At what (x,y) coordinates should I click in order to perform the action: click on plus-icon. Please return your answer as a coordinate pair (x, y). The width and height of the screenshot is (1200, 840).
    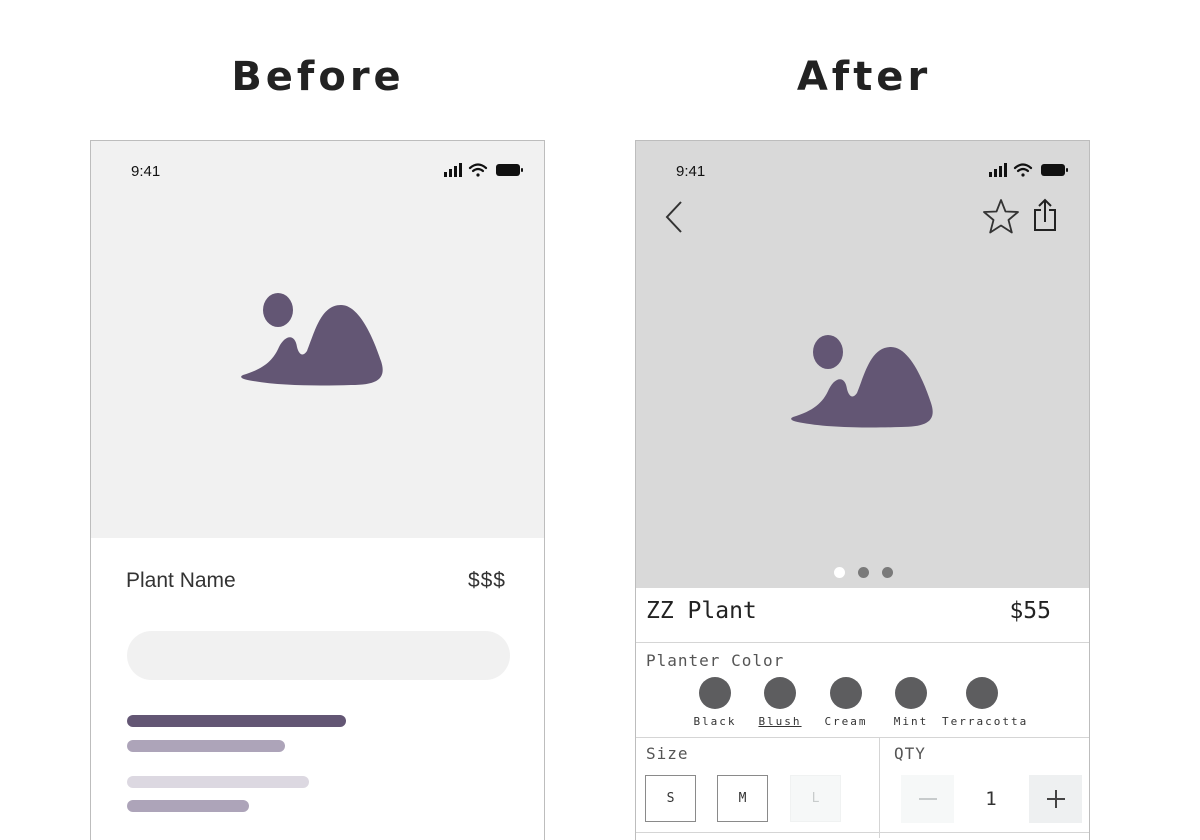
    Looking at the image, I should click on (1055, 799).